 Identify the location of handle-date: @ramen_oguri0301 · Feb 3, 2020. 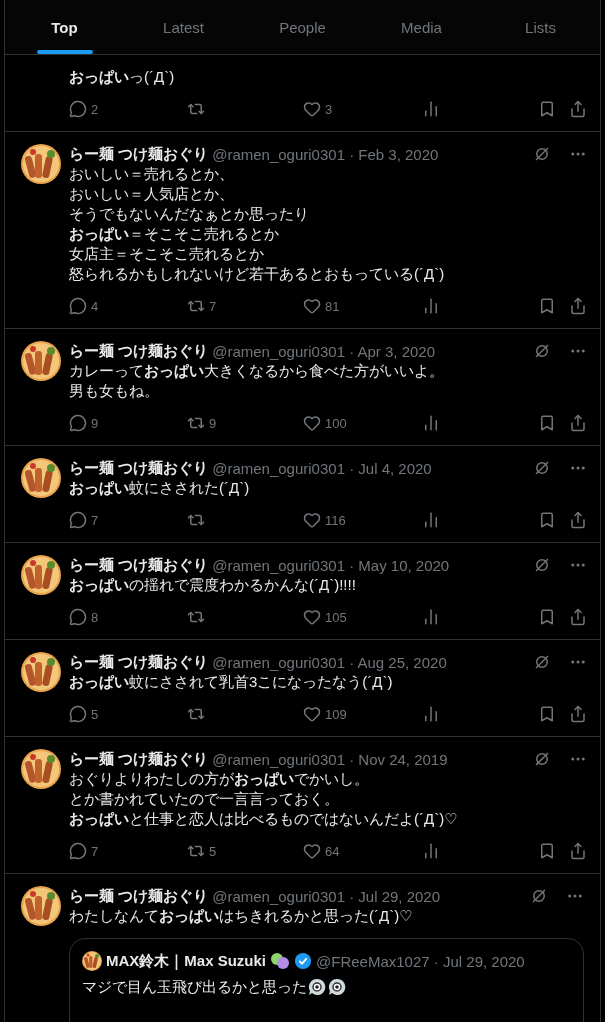
(326, 154).